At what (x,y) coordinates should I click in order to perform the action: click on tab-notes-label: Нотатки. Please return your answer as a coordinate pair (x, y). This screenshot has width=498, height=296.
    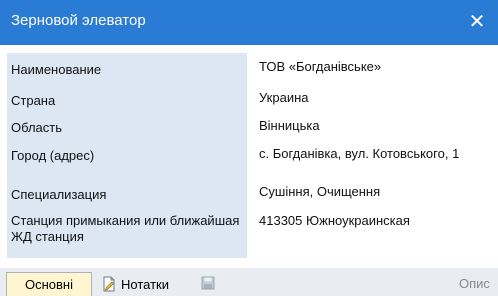
    Looking at the image, I should click on (145, 284).